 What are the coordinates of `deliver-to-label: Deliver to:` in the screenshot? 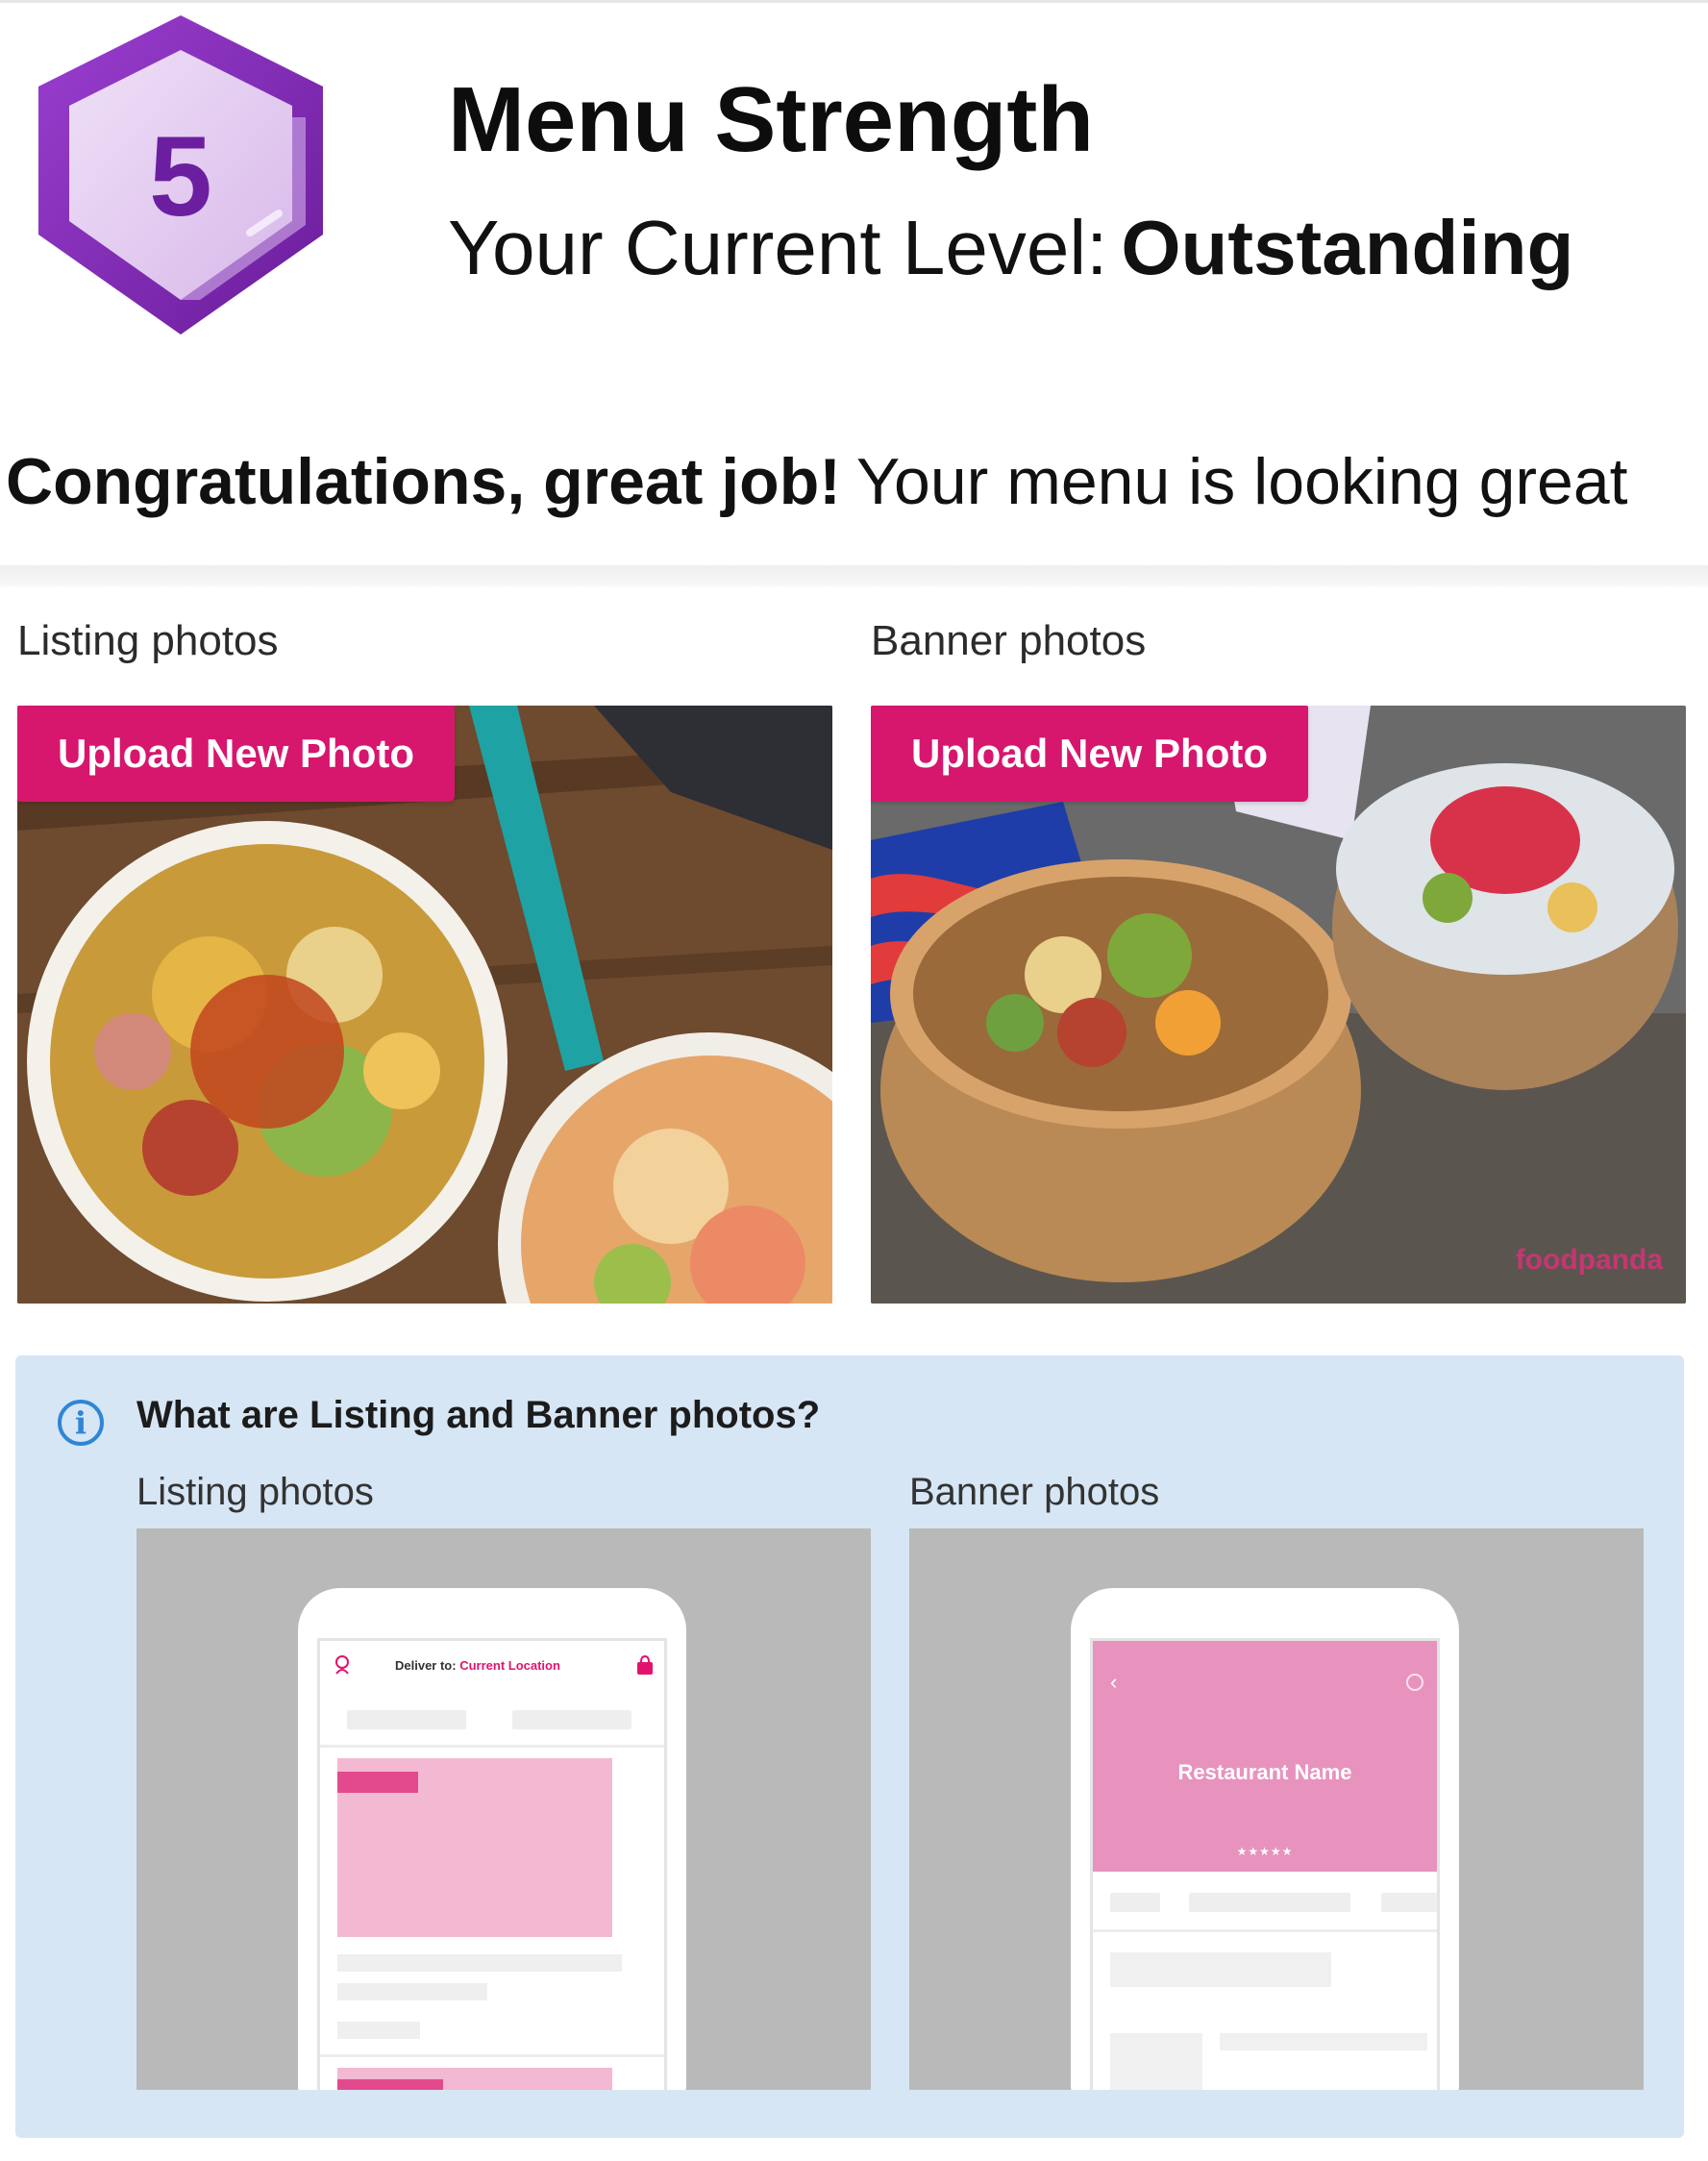 It's located at (426, 1665).